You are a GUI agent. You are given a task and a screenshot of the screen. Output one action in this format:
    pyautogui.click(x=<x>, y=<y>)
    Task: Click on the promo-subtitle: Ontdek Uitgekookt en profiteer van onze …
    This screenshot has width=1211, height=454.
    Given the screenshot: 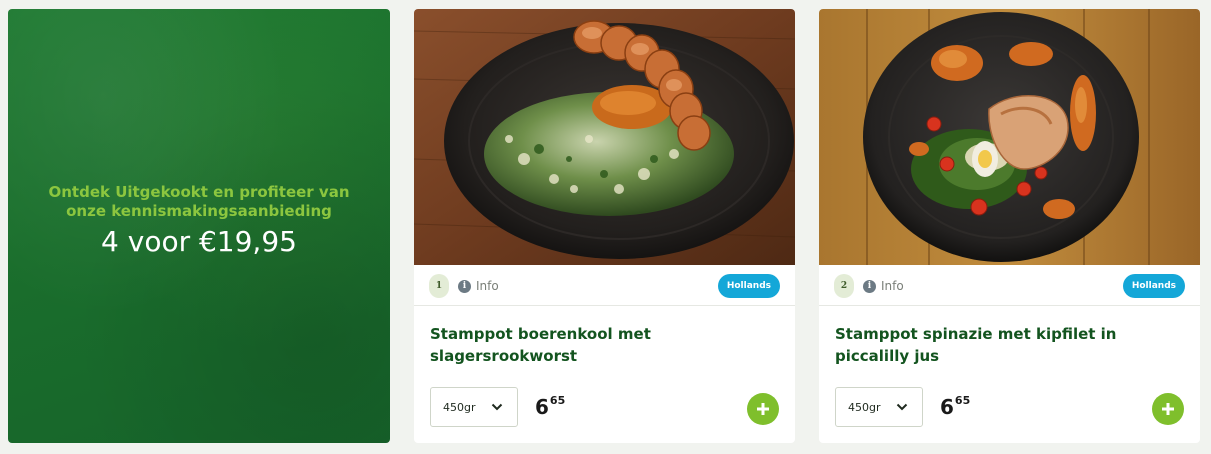 What is the action you would take?
    pyautogui.click(x=199, y=201)
    